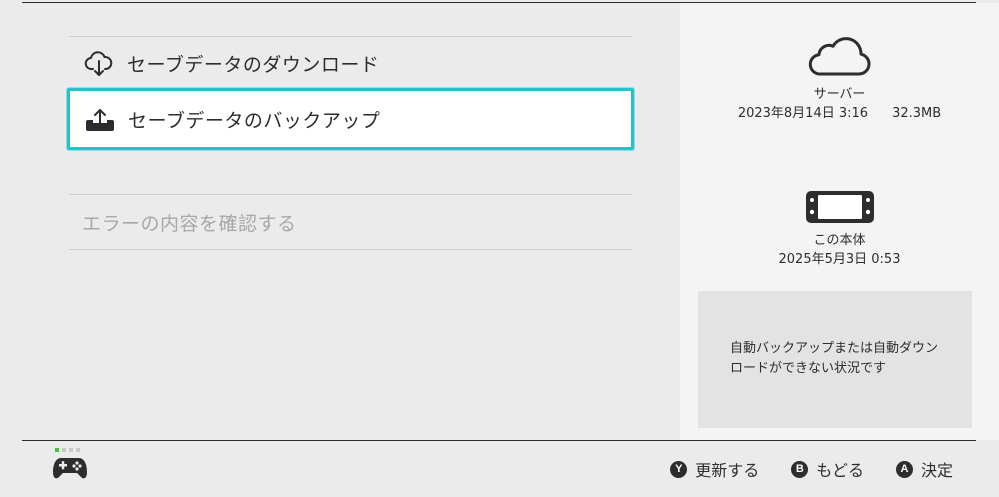 Image resolution: width=999 pixels, height=497 pixels. What do you see at coordinates (189, 223) in the screenshot?
I see `menu-item-label: エラーの内容を確認する` at bounding box center [189, 223].